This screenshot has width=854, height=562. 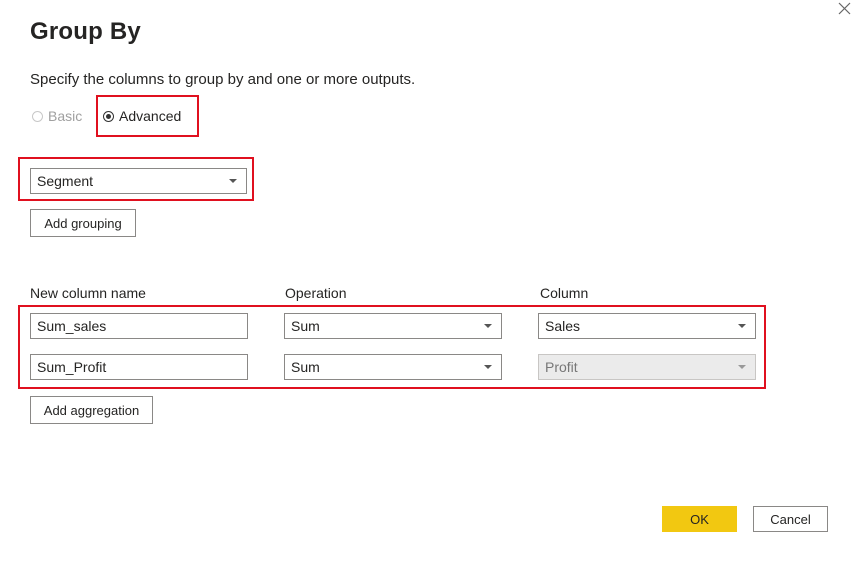 I want to click on aggregation-name-input: Sum_Profit, so click(x=139, y=367).